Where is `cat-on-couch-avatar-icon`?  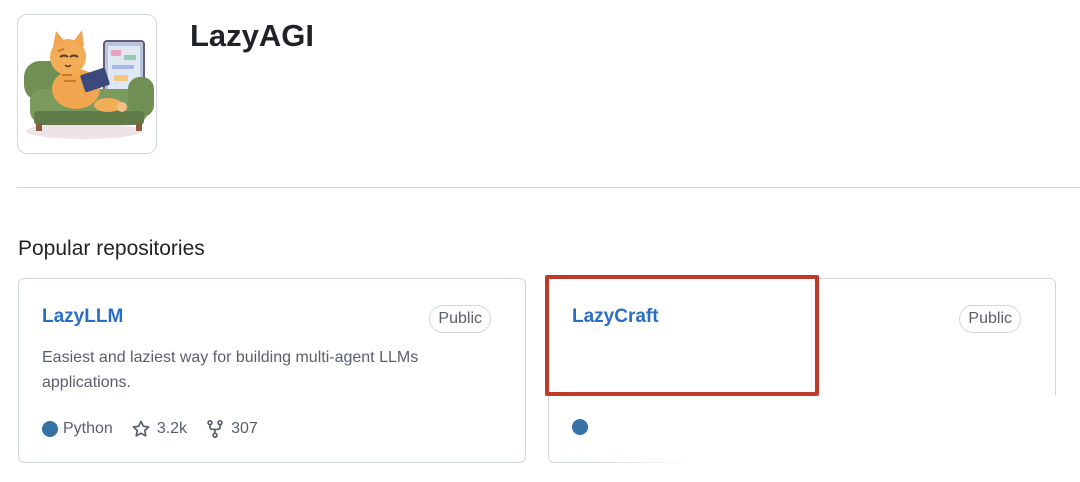 cat-on-couch-avatar-icon is located at coordinates (87, 84).